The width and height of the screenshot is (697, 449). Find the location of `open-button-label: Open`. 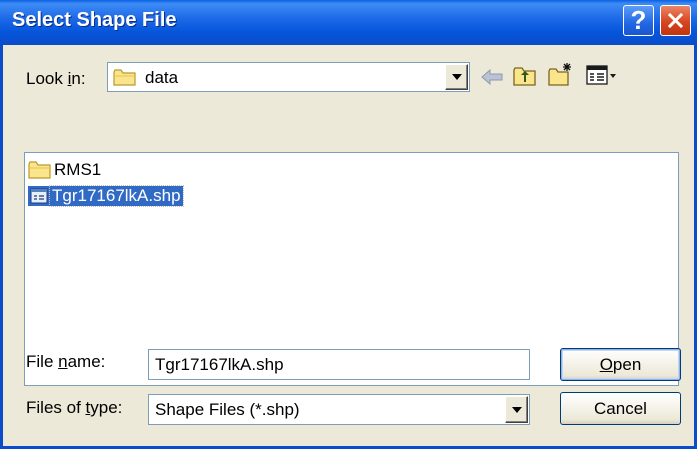

open-button-label: Open is located at coordinates (620, 364).